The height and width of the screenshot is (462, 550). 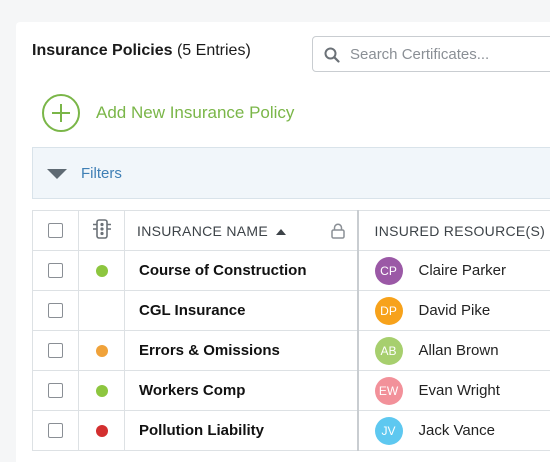 What do you see at coordinates (450, 54) in the screenshot?
I see `search-input` at bounding box center [450, 54].